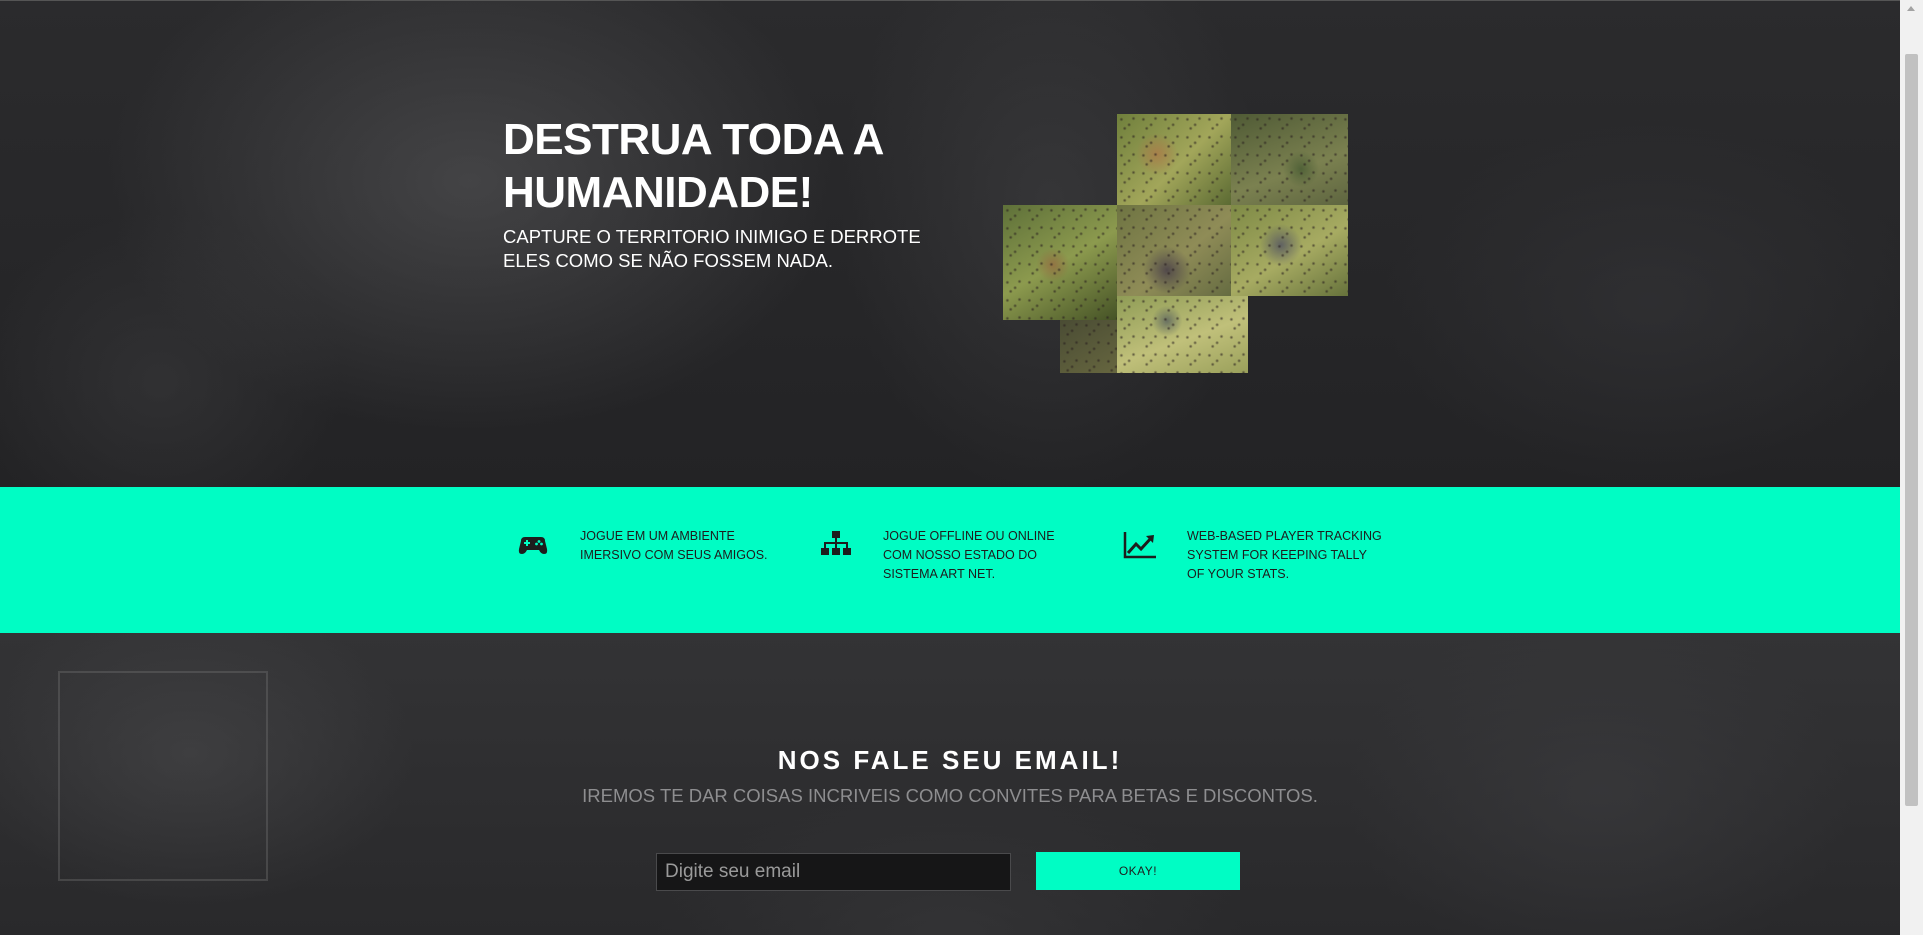 This screenshot has height=935, width=1923. What do you see at coordinates (163, 776) in the screenshot?
I see `decorative-frame` at bounding box center [163, 776].